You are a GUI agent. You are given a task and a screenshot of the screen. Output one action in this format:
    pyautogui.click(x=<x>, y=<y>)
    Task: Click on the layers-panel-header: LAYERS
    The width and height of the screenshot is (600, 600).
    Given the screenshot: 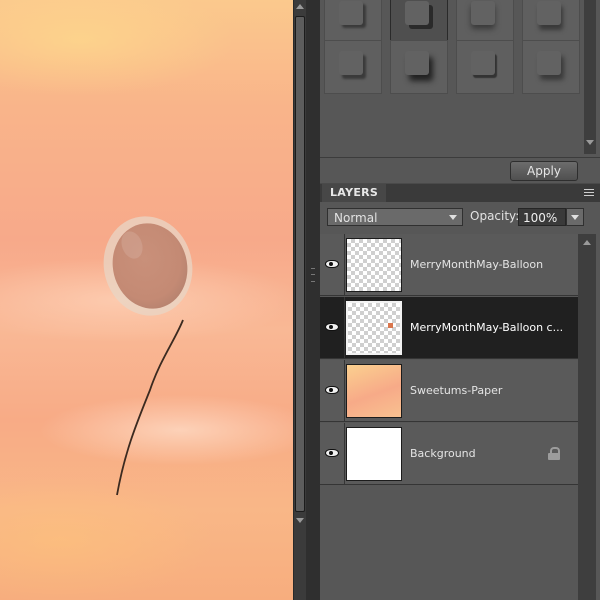 What is the action you would take?
    pyautogui.click(x=460, y=193)
    